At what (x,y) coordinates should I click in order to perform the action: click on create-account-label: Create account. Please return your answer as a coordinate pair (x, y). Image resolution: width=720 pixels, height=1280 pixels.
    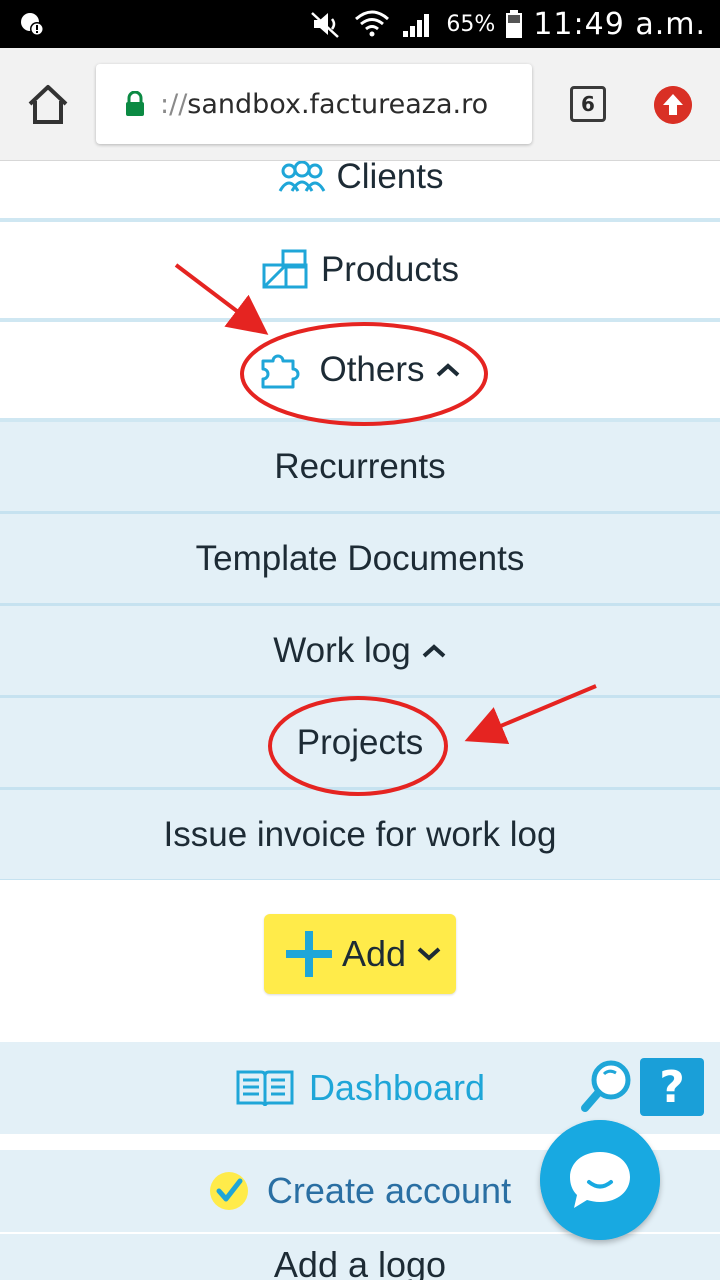
    Looking at the image, I should click on (389, 1190).